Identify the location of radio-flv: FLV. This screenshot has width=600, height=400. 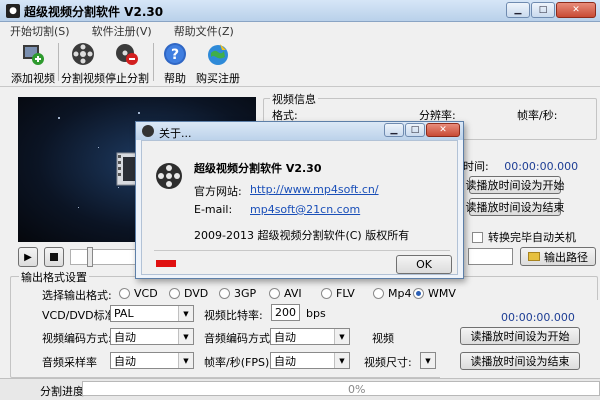
(347, 293).